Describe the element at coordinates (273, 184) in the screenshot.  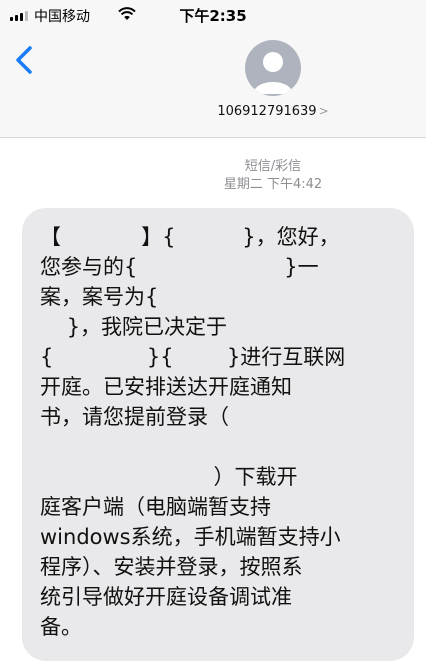
I see `message-timestamp: 星期二 下午4:42` at that location.